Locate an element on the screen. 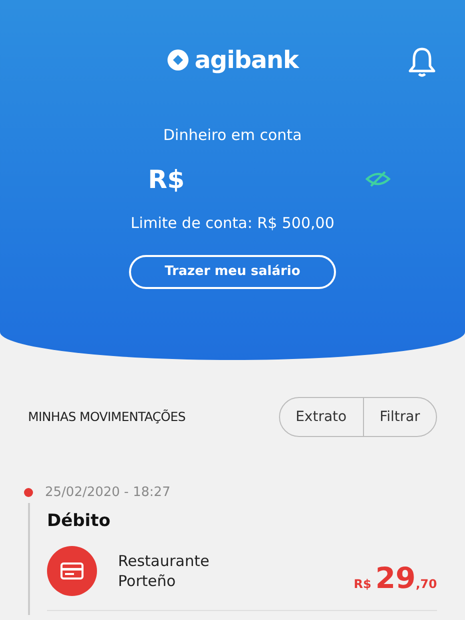 The image size is (465, 620). currency-symbol: R$ is located at coordinates (166, 180).